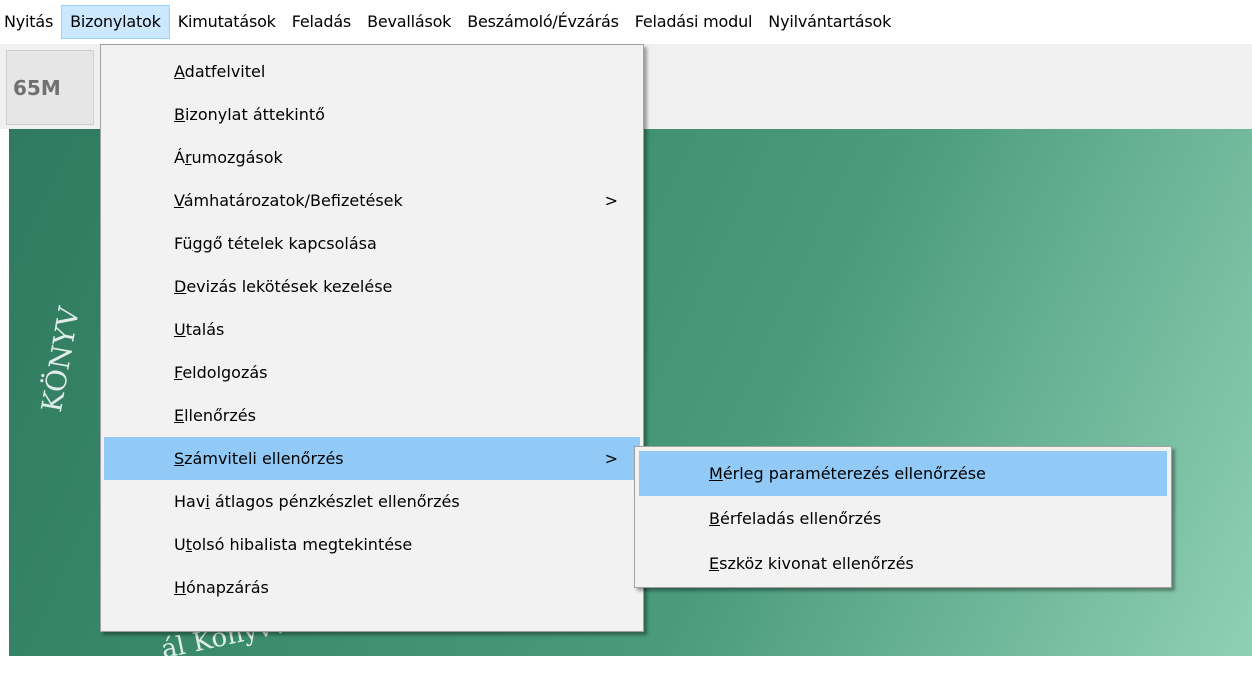 This screenshot has width=1252, height=684. I want to click on main-menu-item: Havi átlagos pénzkészlet ellenőrzés, so click(372, 501).